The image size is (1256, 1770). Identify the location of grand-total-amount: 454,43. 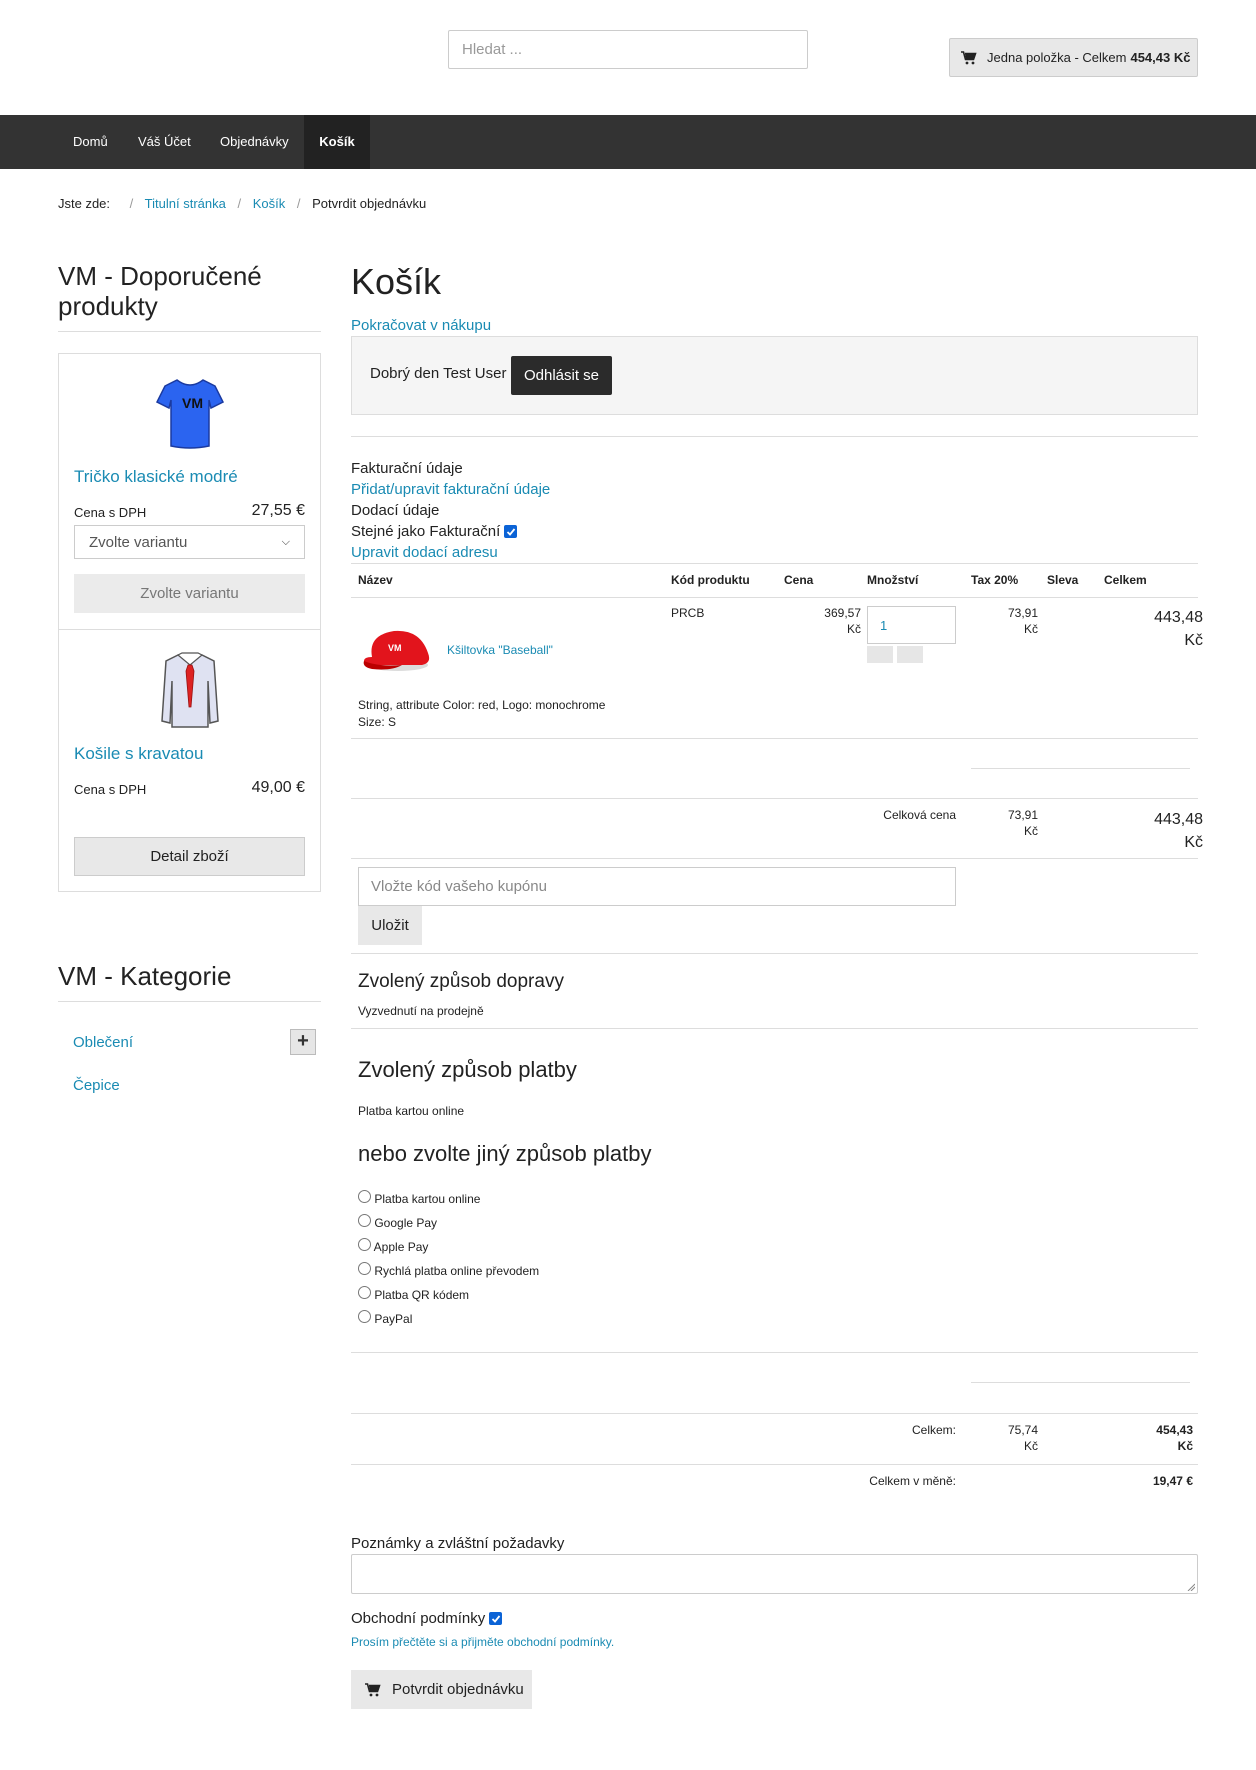
(1174, 1430).